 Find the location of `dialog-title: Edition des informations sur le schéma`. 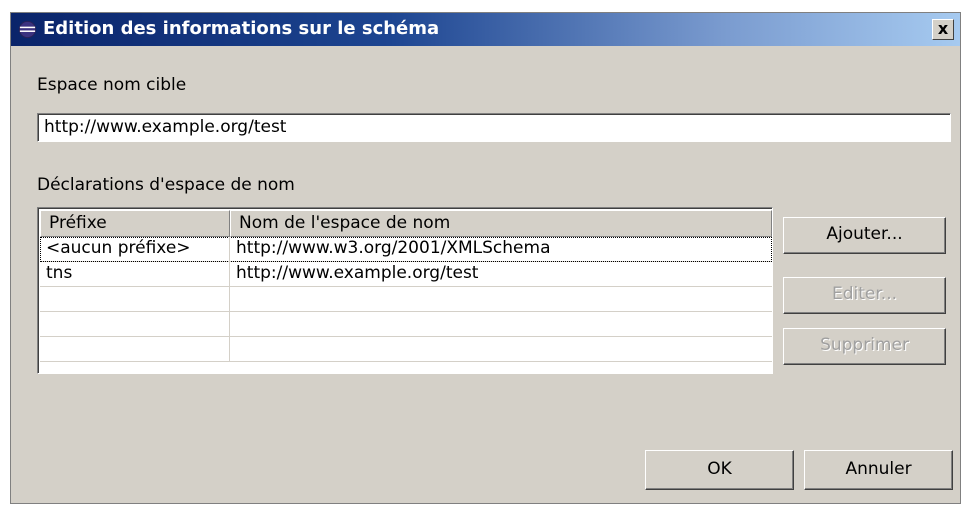

dialog-title: Edition des informations sur le schéma is located at coordinates (241, 28).